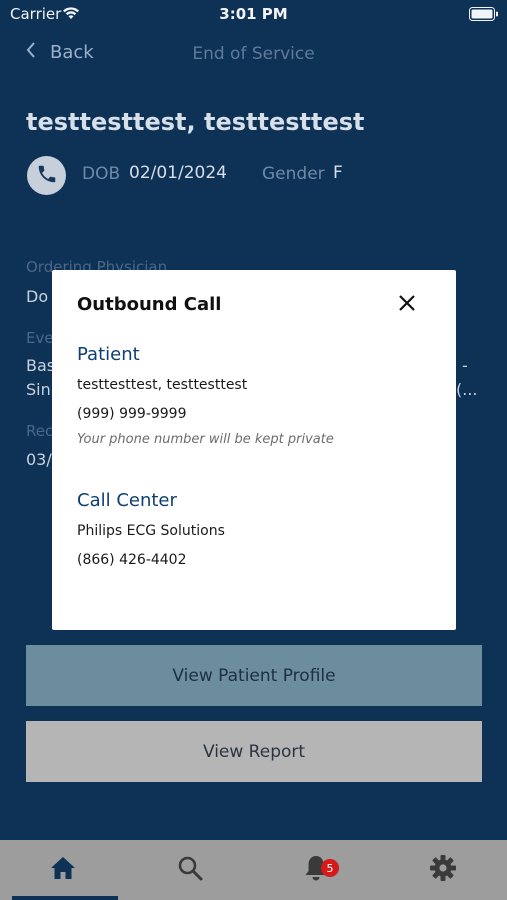 The height and width of the screenshot is (900, 507). Describe the element at coordinates (316, 870) in the screenshot. I see `tab-notifications: 5` at that location.